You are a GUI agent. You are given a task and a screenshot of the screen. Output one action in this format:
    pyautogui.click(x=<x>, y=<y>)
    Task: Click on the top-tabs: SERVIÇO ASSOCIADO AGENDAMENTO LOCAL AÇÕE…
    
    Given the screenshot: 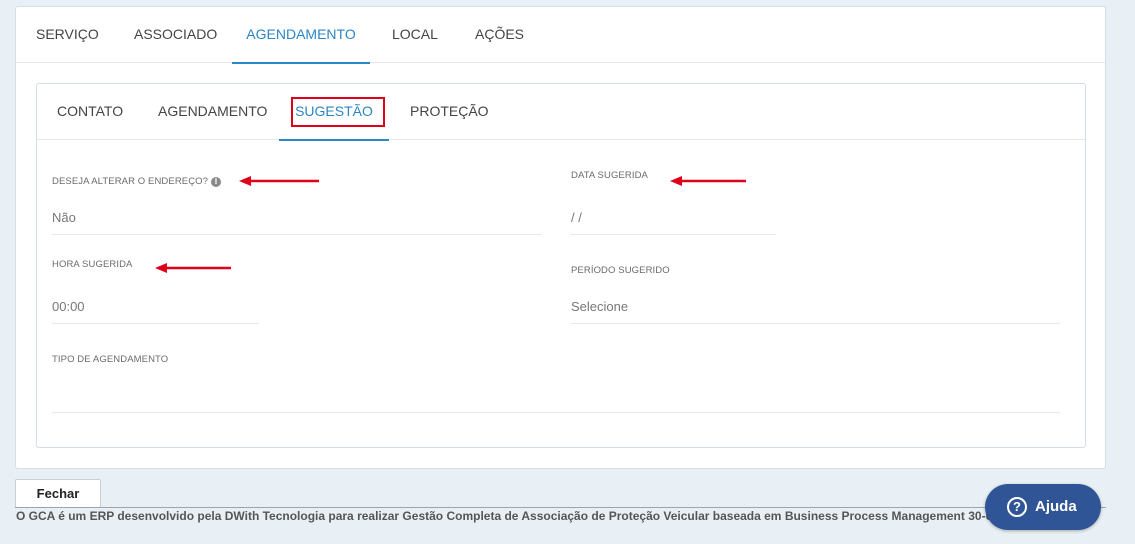 What is the action you would take?
    pyautogui.click(x=560, y=35)
    